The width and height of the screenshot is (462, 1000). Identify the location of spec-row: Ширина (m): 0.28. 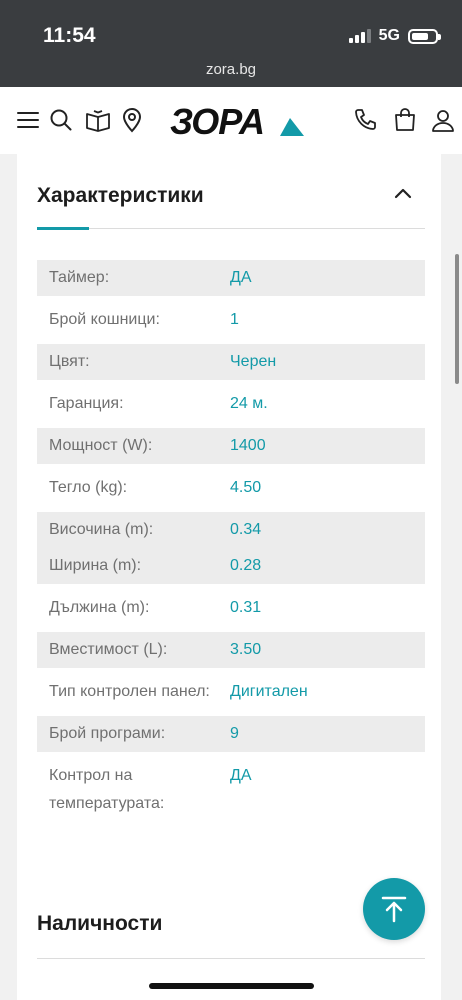
(231, 566).